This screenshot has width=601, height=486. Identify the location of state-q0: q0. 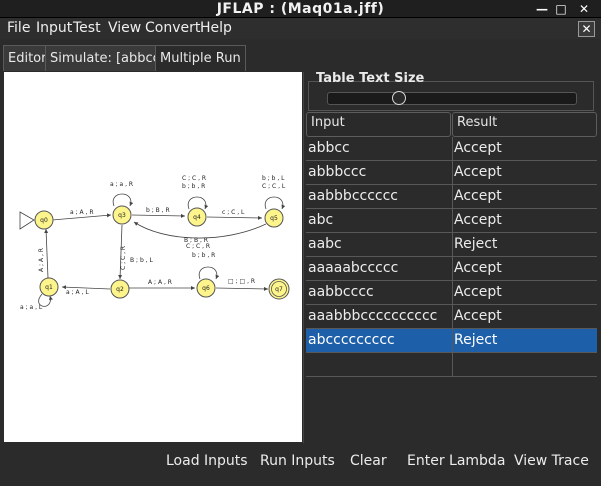
(44, 220).